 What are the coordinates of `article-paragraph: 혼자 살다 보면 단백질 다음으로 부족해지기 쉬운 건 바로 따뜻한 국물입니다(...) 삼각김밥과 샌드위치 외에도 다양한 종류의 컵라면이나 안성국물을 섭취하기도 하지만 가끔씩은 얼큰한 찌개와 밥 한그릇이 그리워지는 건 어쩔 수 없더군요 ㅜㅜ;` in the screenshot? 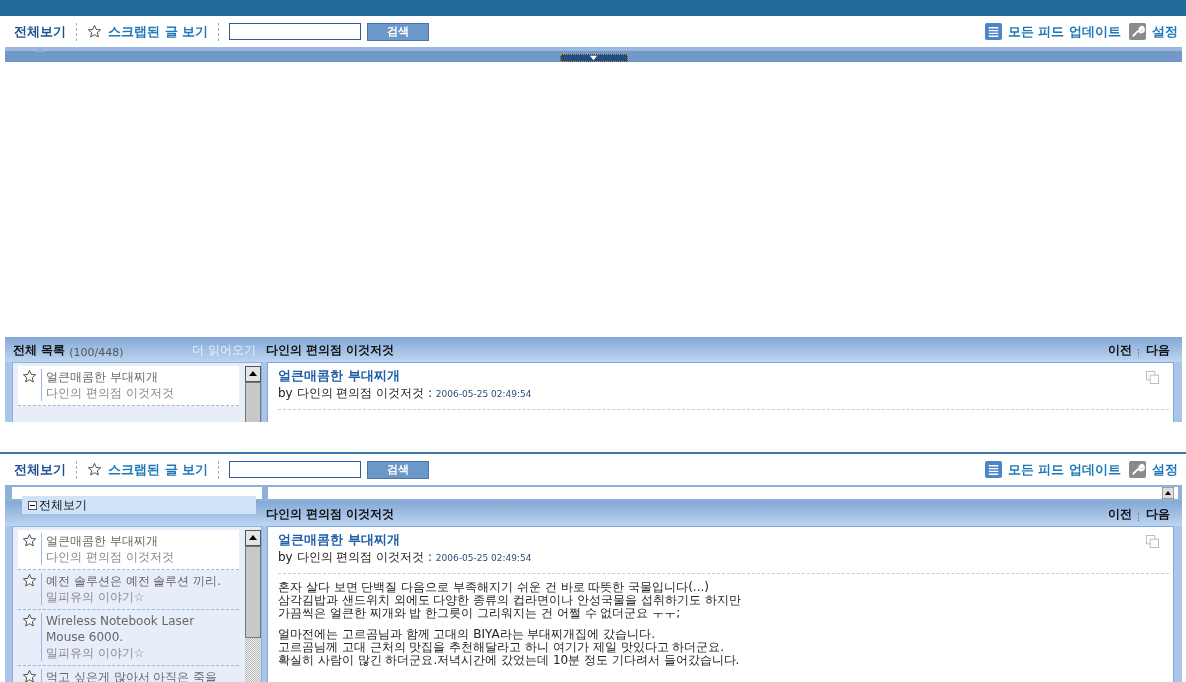 It's located at (510, 600).